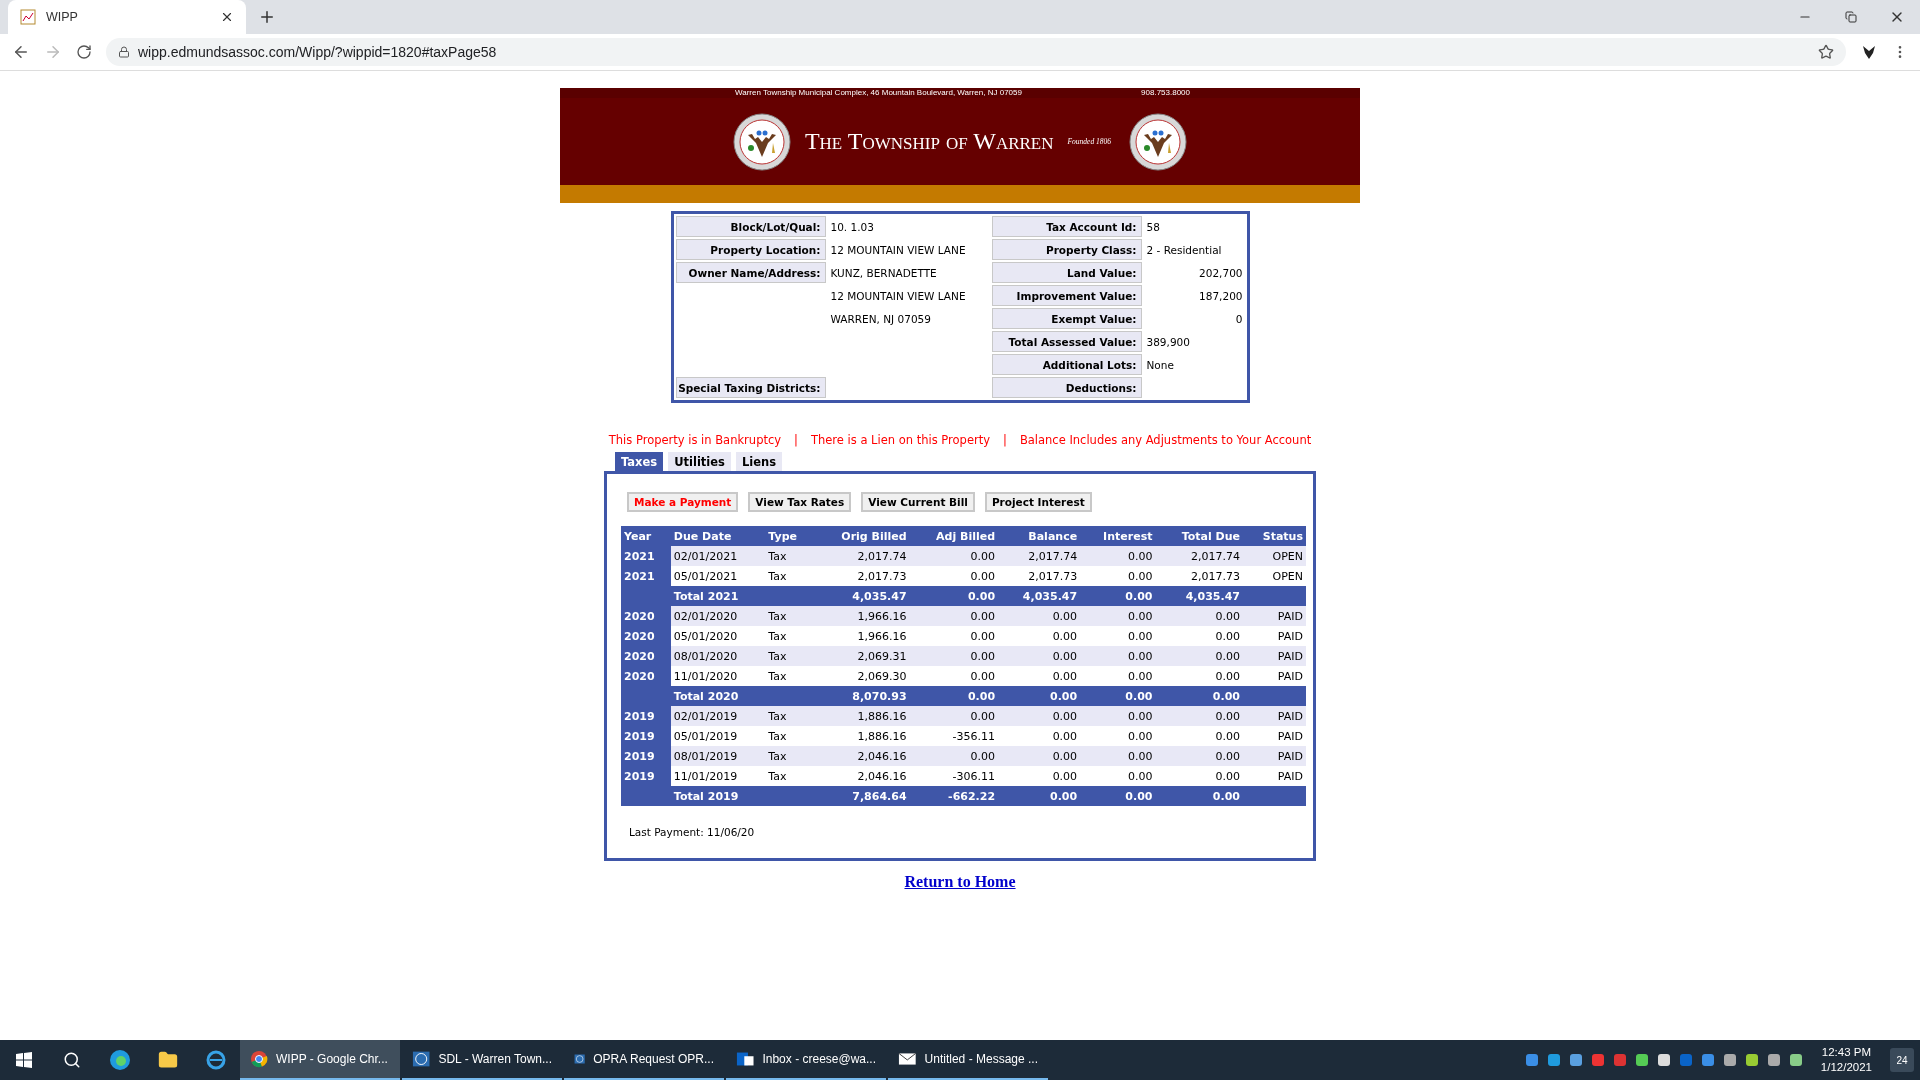  Describe the element at coordinates (683, 502) in the screenshot. I see `action-button: Make a Payment` at that location.